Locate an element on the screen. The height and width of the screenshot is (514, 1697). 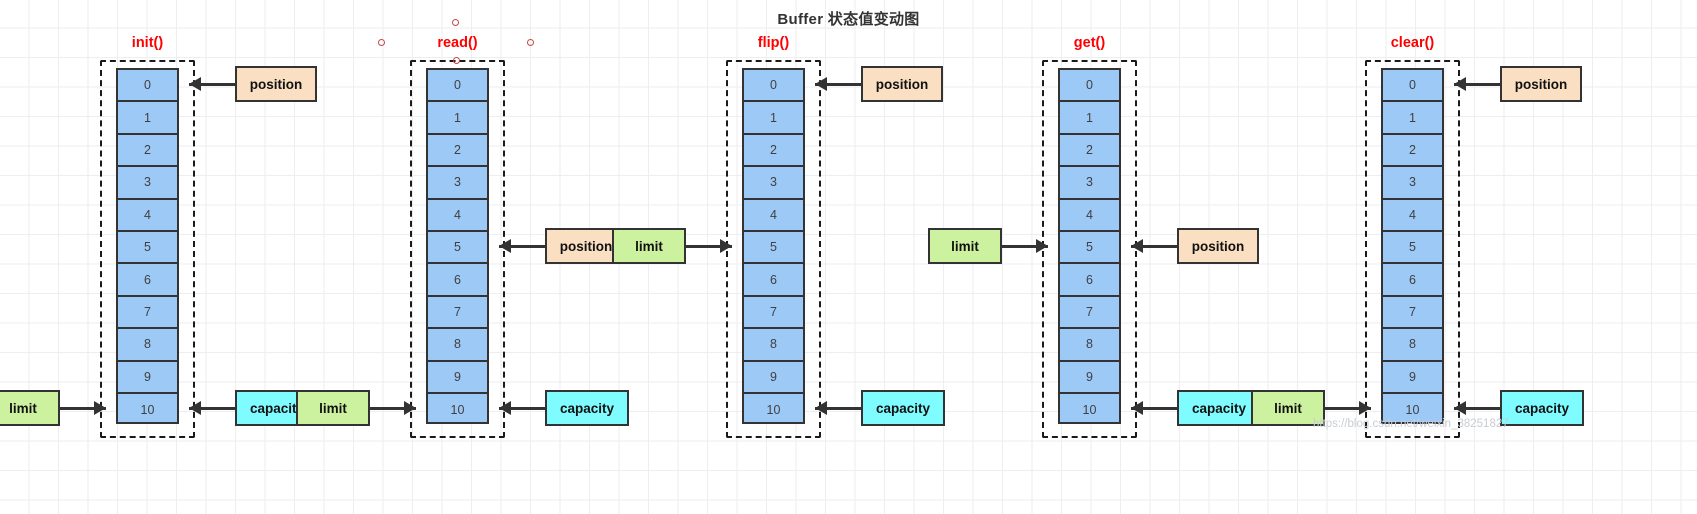
position-box-flip: position is located at coordinates (902, 84).